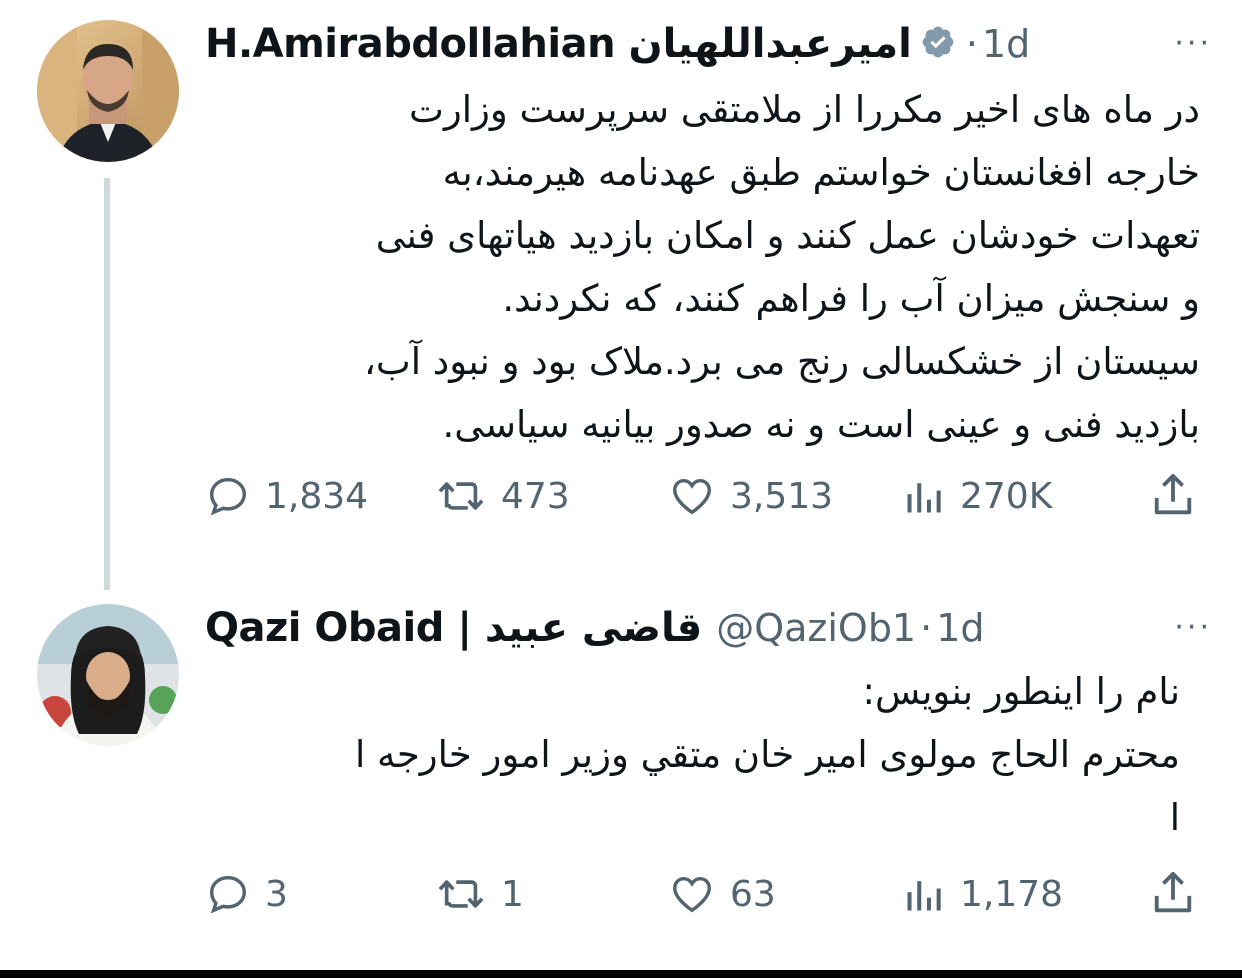  I want to click on verified-badge-icon, so click(938, 44).